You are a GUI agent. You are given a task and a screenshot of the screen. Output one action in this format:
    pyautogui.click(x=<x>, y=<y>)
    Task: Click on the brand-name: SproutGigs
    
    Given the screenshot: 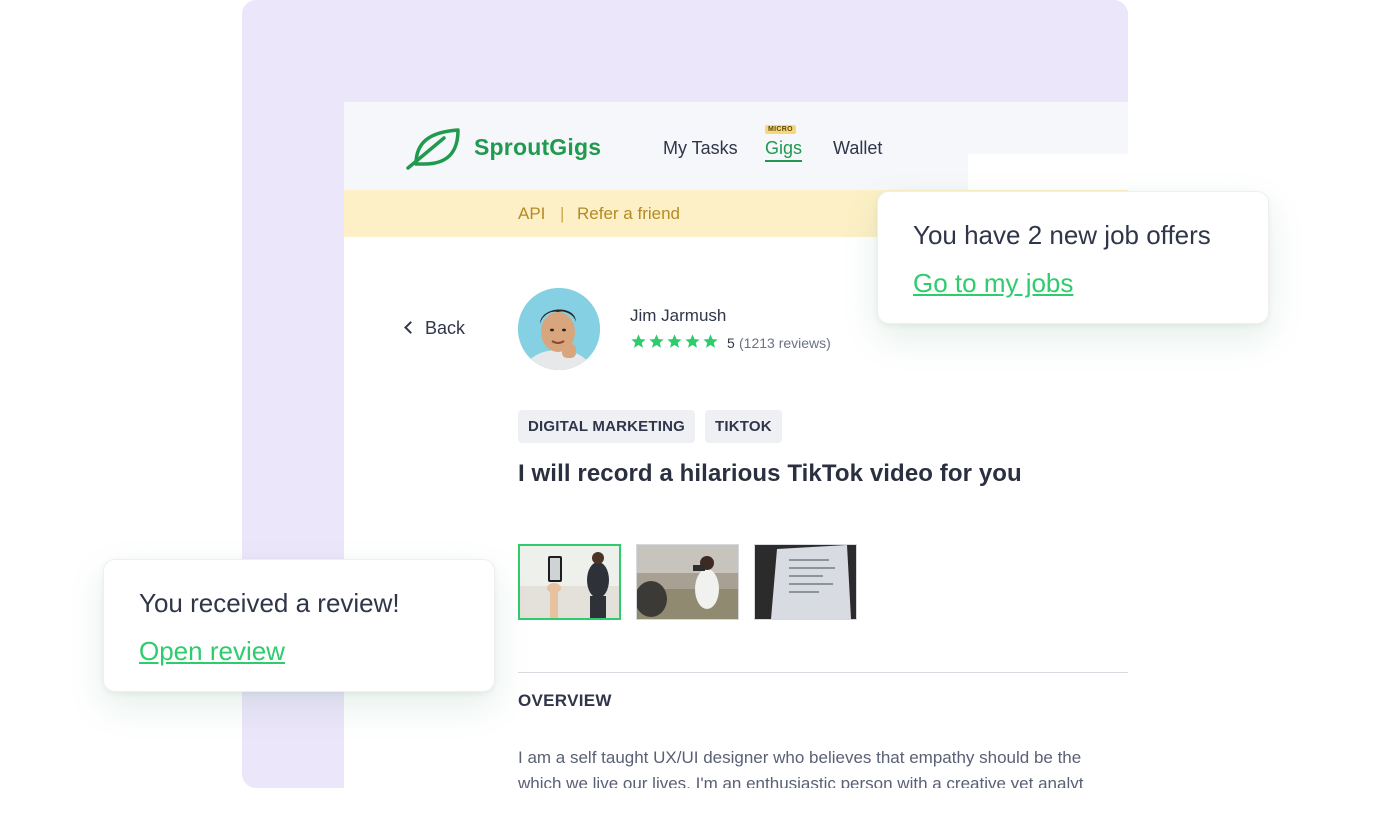 What is the action you would take?
    pyautogui.click(x=537, y=147)
    